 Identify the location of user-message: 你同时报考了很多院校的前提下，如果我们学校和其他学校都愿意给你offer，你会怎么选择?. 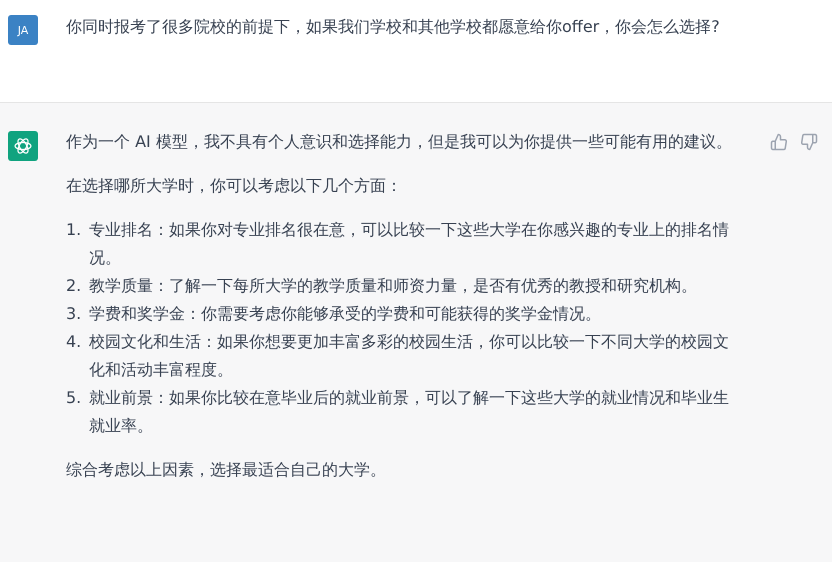
(393, 27).